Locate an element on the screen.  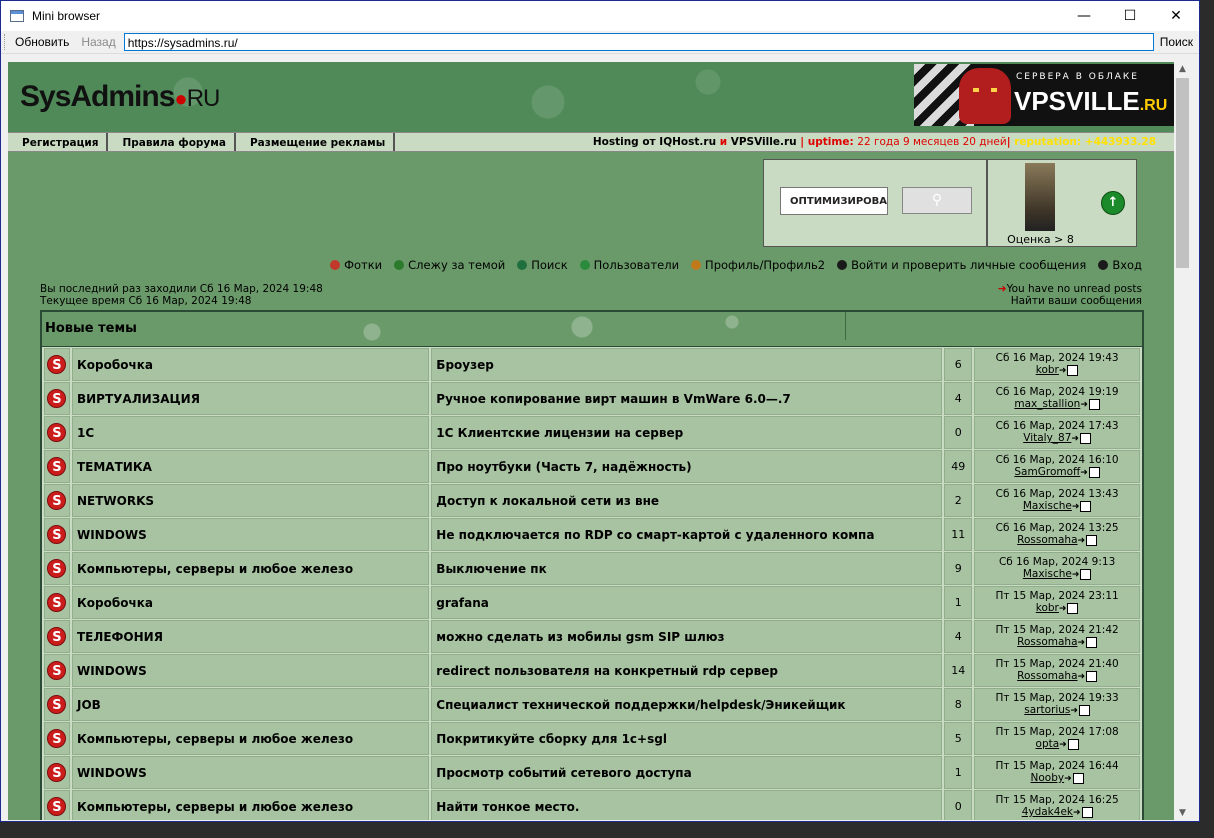
menu-item: Поиск is located at coordinates (542, 265).